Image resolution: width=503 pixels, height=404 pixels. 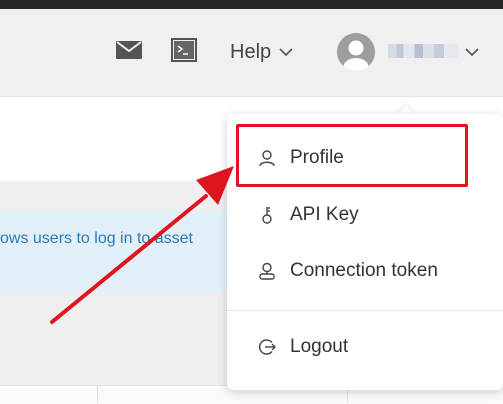 I want to click on help-menu: Help, so click(x=261, y=52).